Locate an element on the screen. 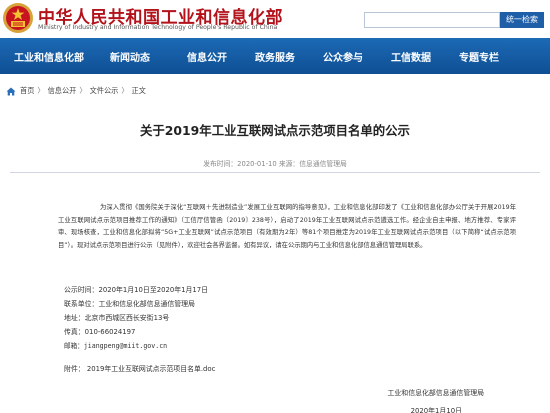 This screenshot has height=413, width=550. nav-item-news: 新闻动态 is located at coordinates (130, 56).